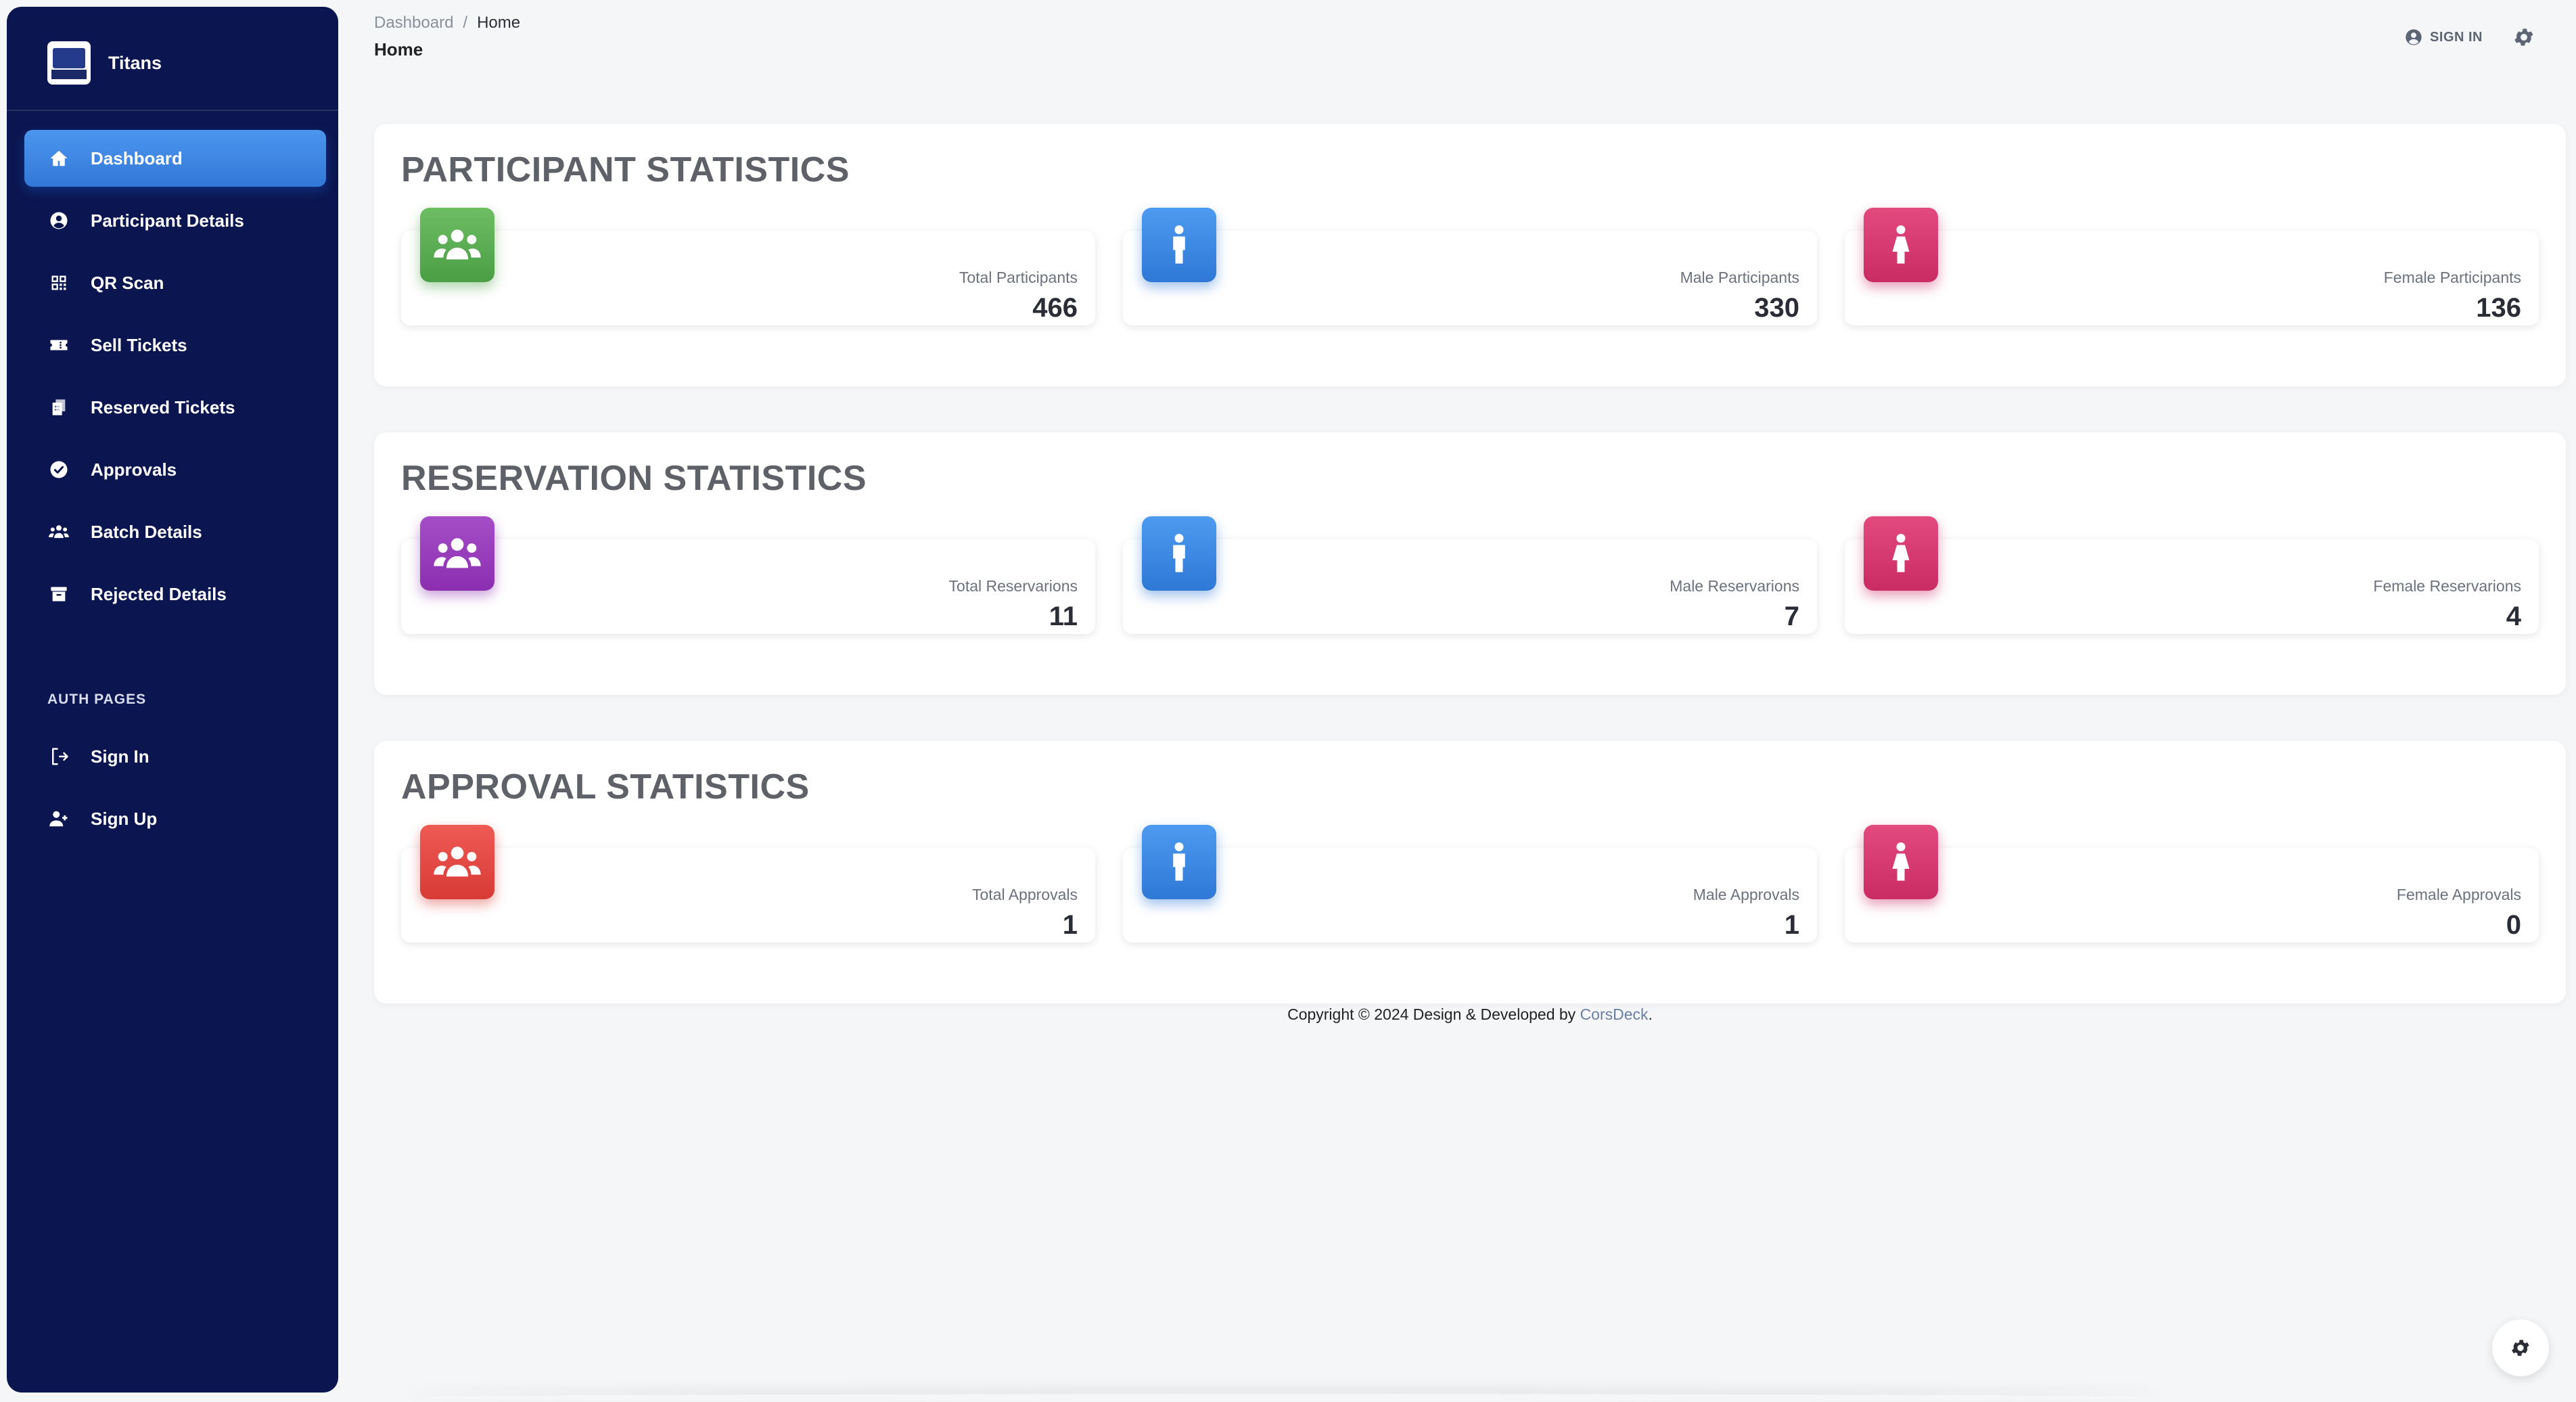 The width and height of the screenshot is (2576, 1402). What do you see at coordinates (2513, 925) in the screenshot?
I see `stat-value: 0` at bounding box center [2513, 925].